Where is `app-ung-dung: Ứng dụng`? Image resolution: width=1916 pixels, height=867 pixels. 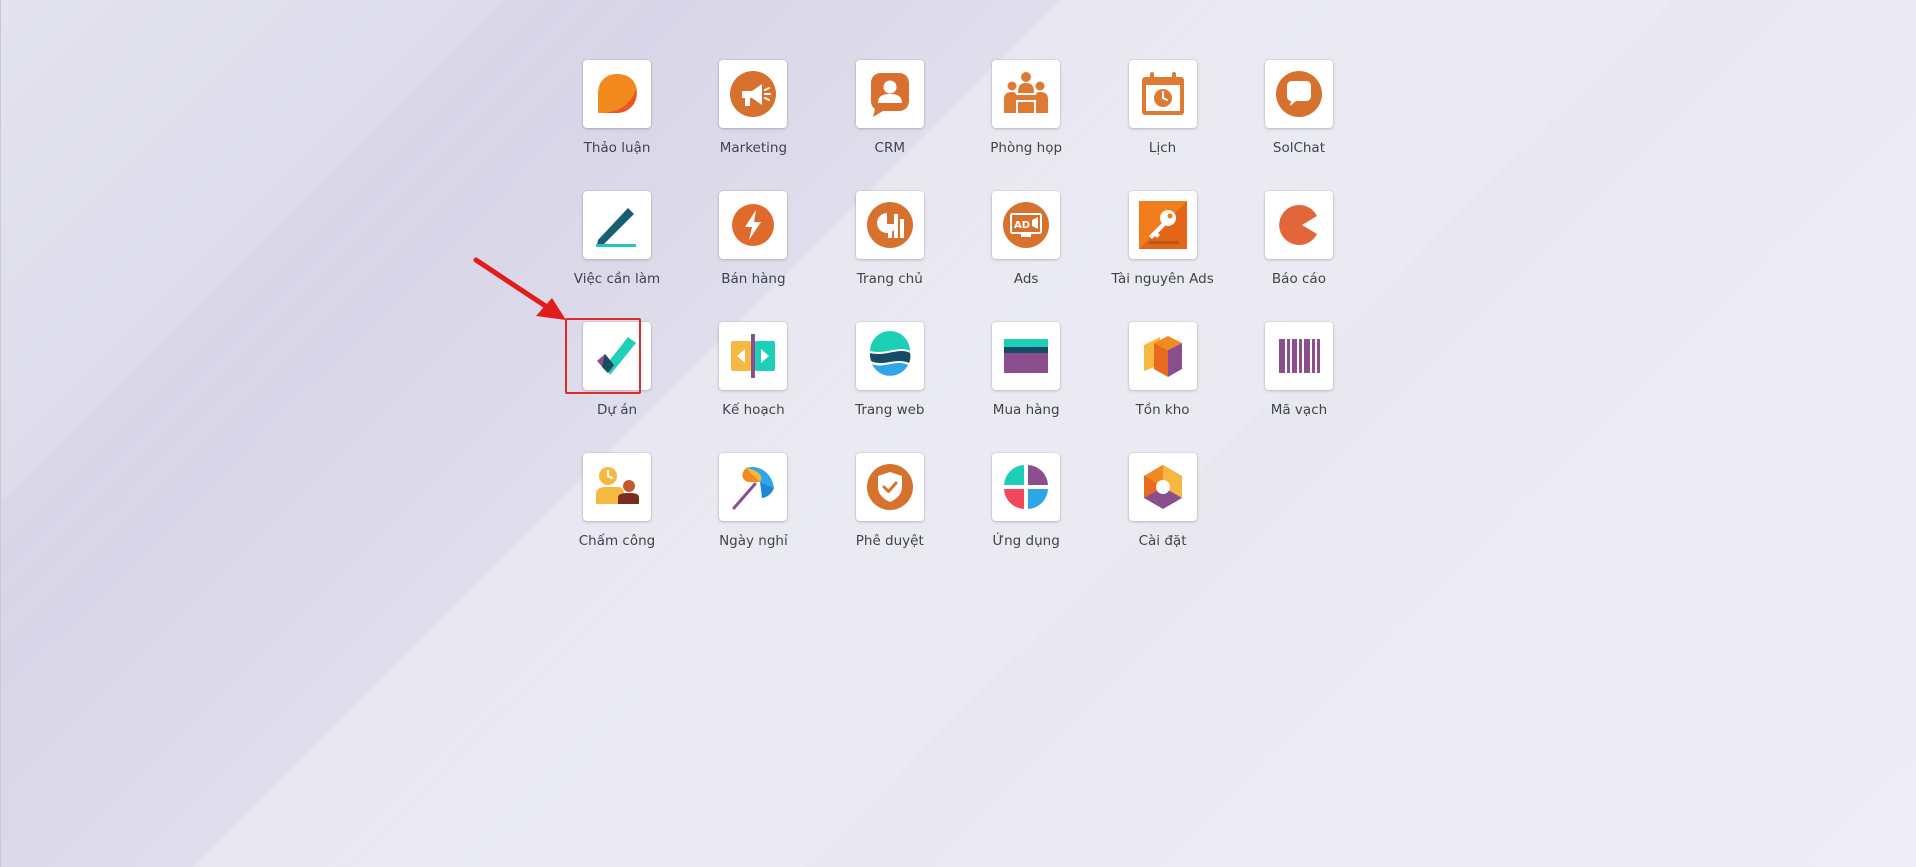
app-ung-dung: Ứng dụng is located at coordinates (1045, 518).